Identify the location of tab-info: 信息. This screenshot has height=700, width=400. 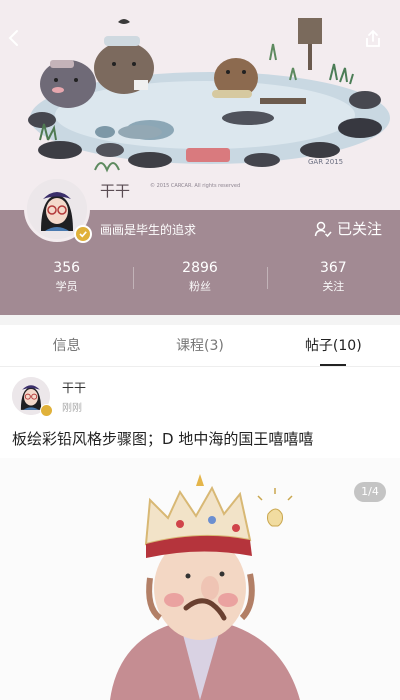
(66, 345).